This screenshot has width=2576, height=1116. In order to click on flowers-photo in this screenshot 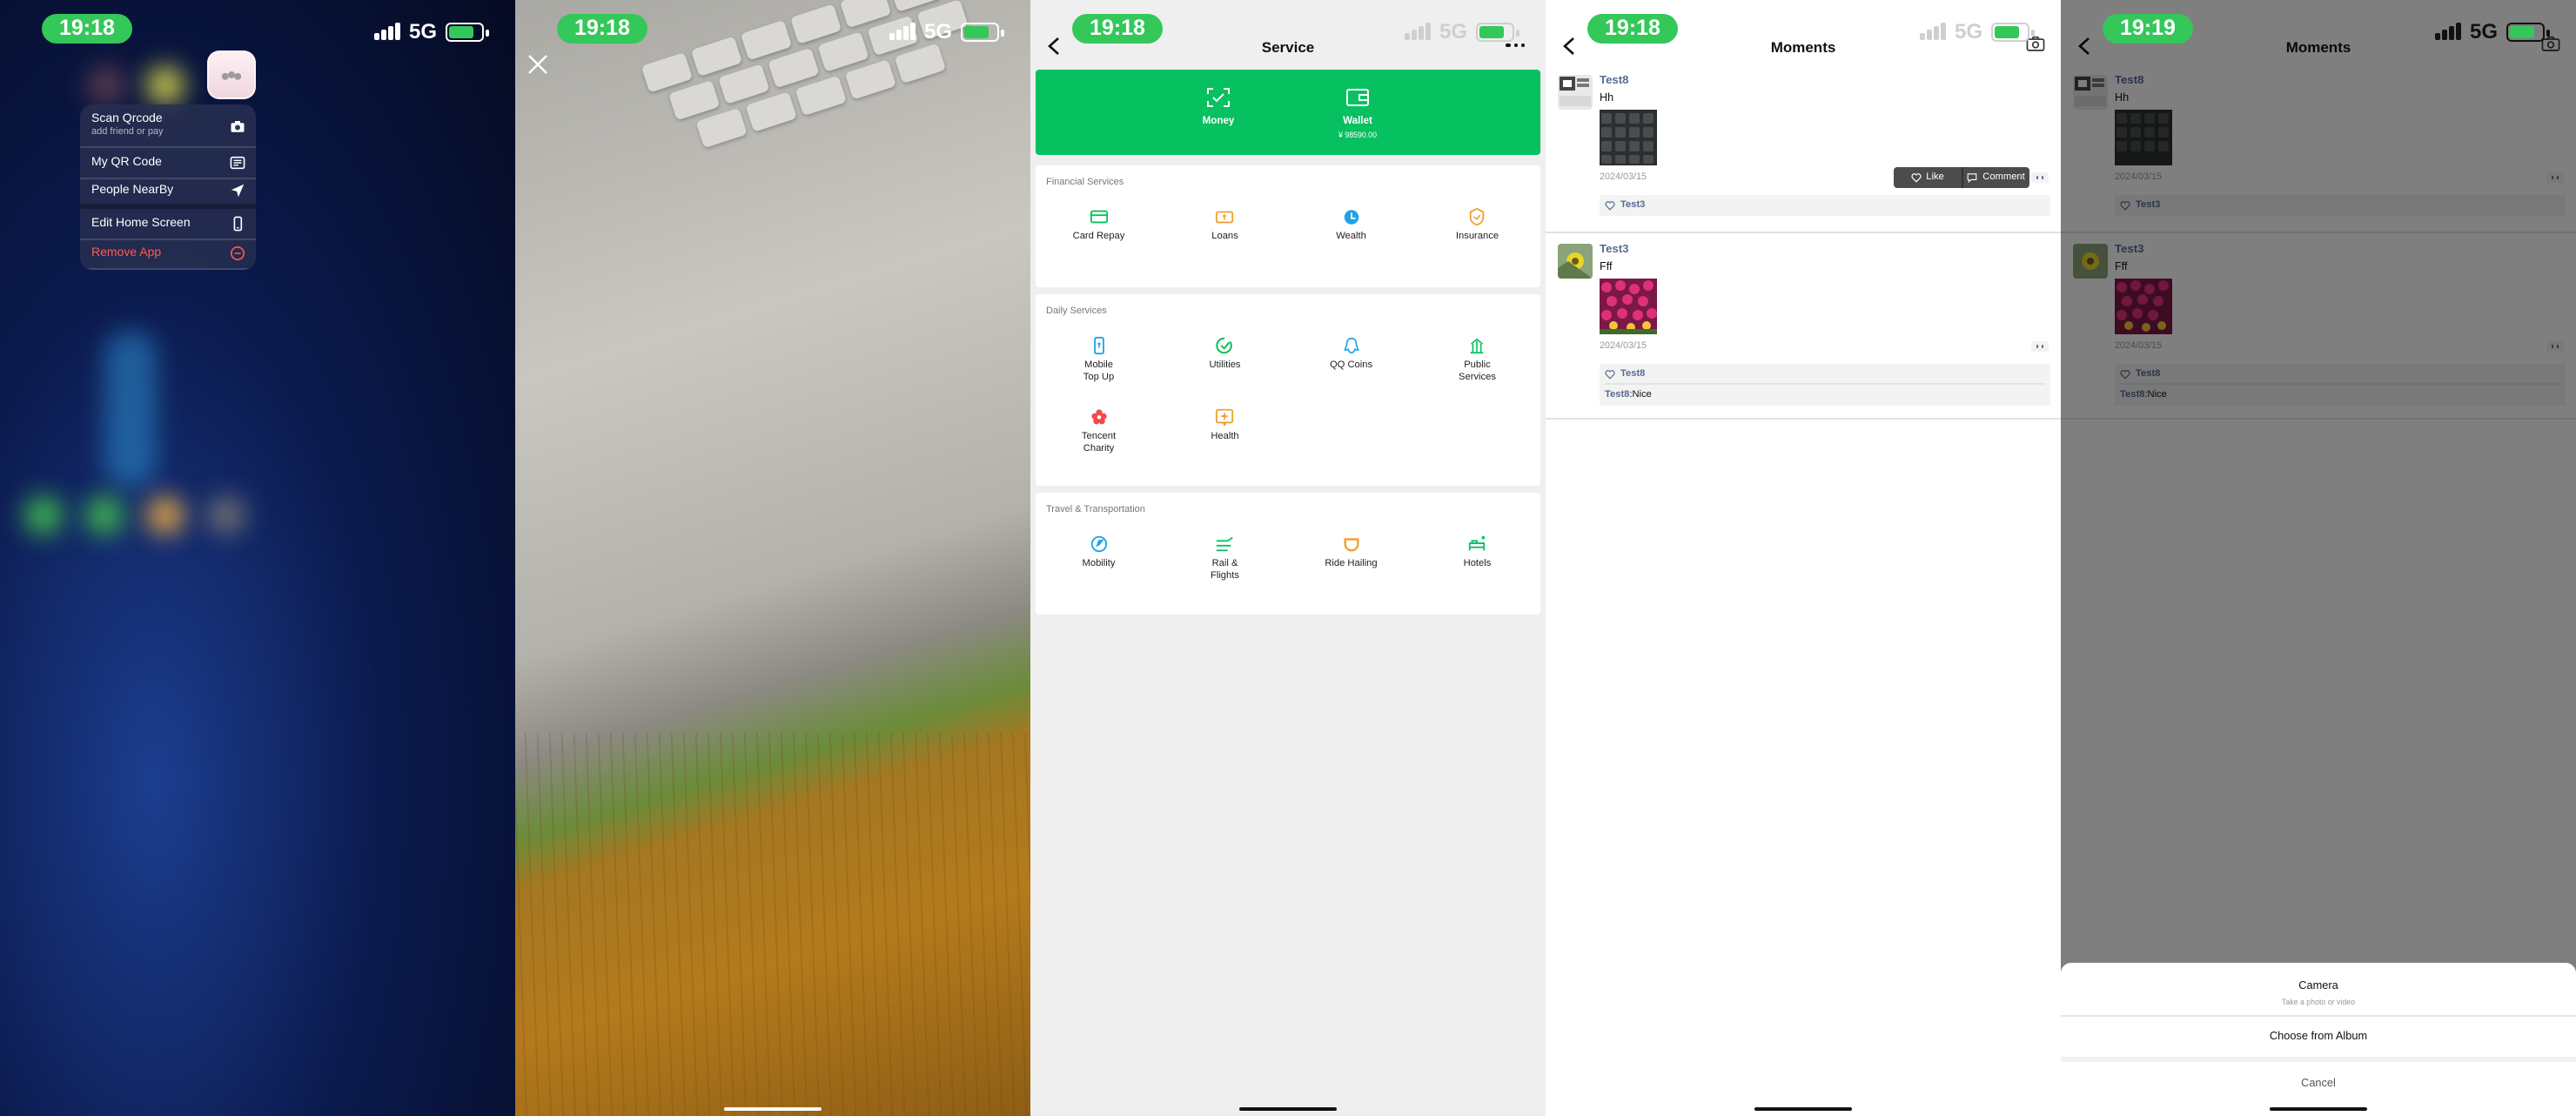, I will do `click(1628, 306)`.